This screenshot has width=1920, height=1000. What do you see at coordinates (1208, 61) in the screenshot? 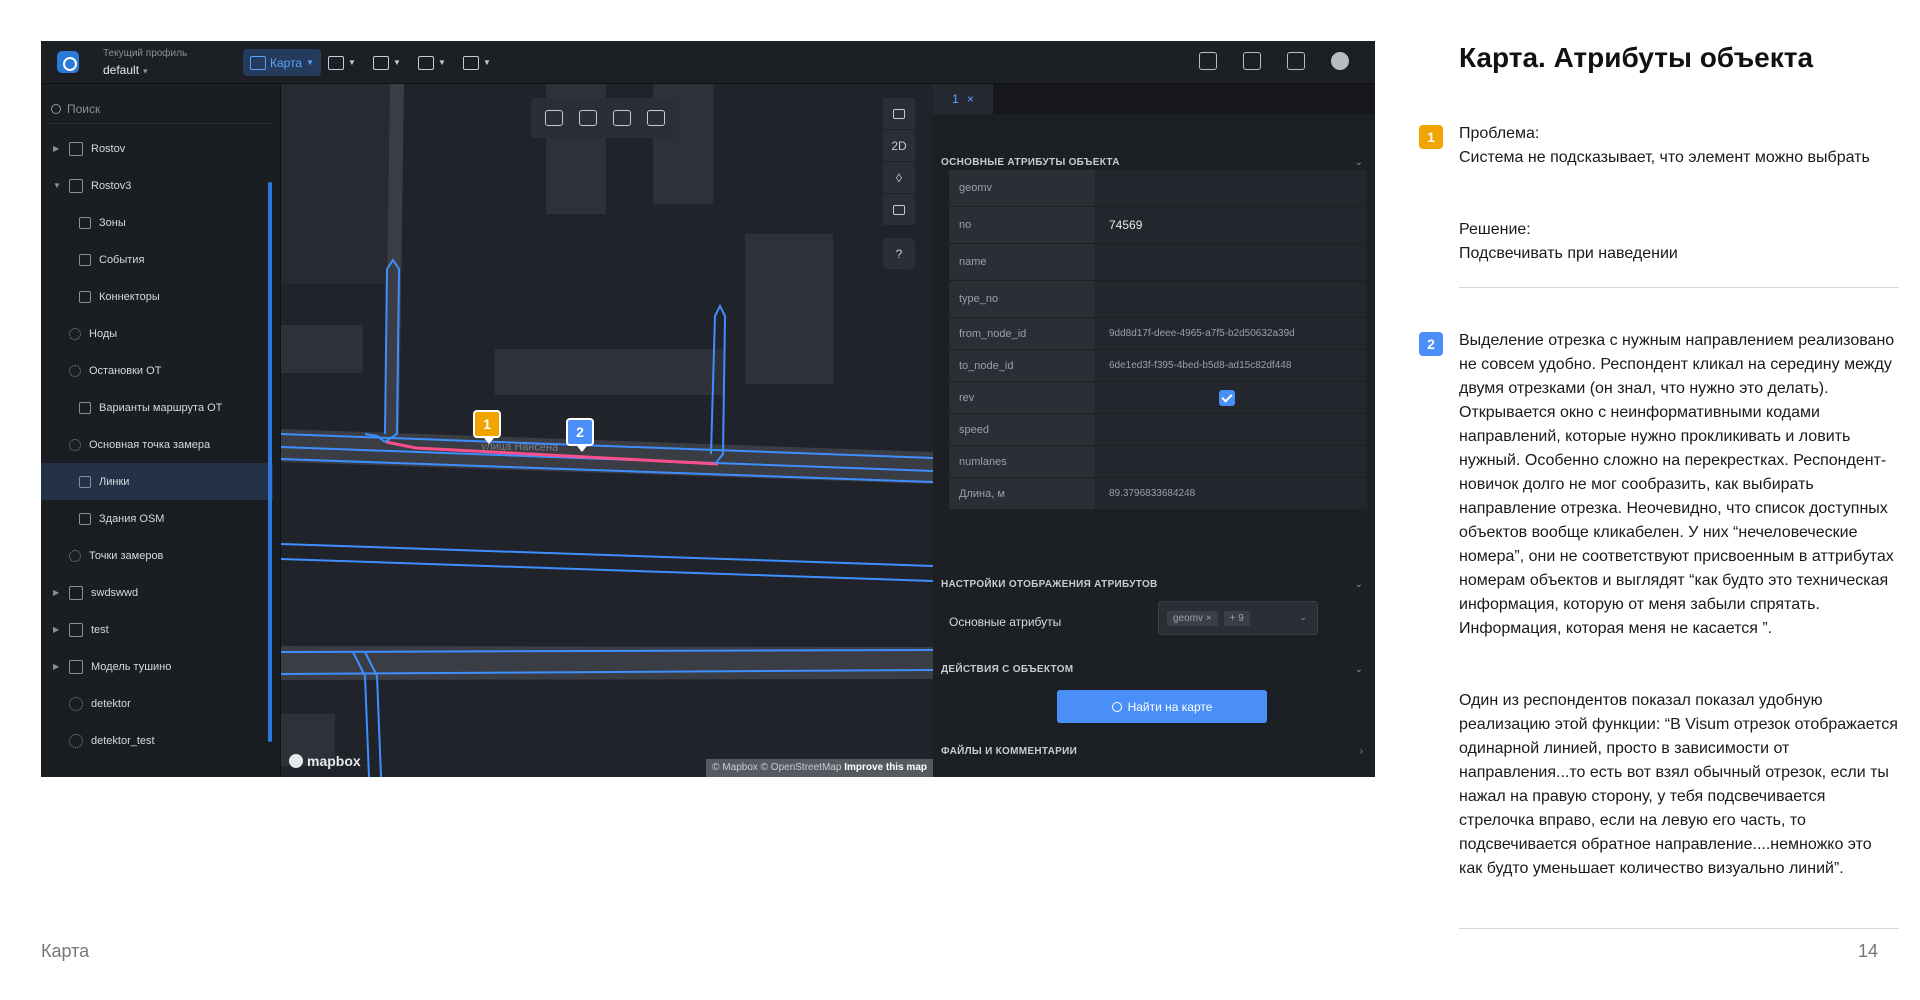
I see `users-icon` at bounding box center [1208, 61].